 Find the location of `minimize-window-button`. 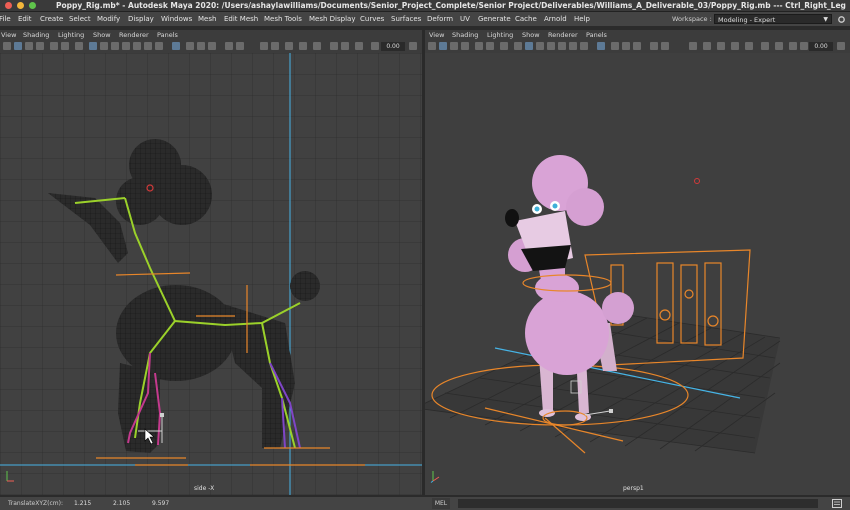

minimize-window-button is located at coordinates (20, 5).